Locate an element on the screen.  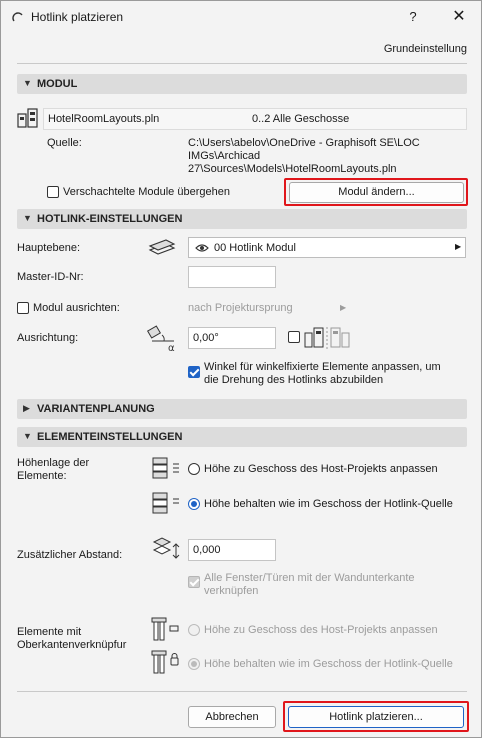
cancel-button: Abbrechen is located at coordinates (232, 717).